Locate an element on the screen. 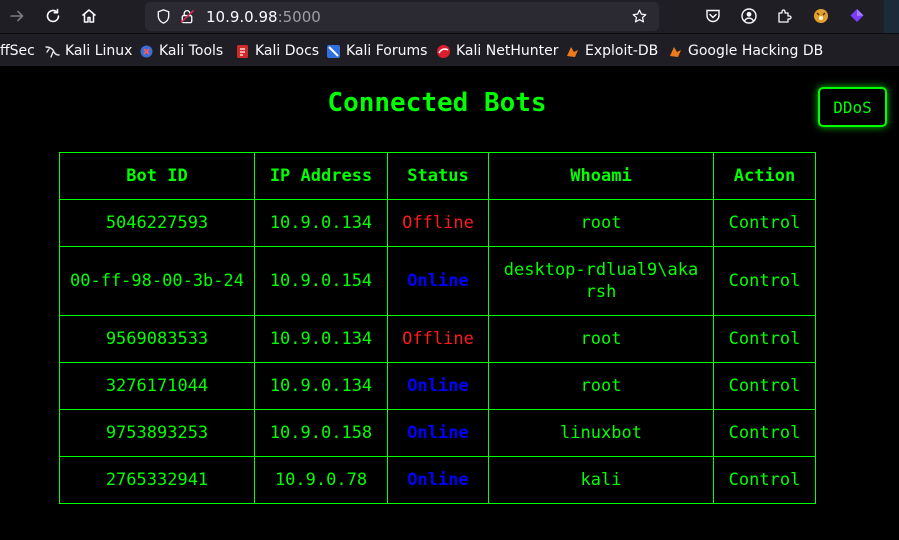  header-whoami: Whoami is located at coordinates (601, 176).